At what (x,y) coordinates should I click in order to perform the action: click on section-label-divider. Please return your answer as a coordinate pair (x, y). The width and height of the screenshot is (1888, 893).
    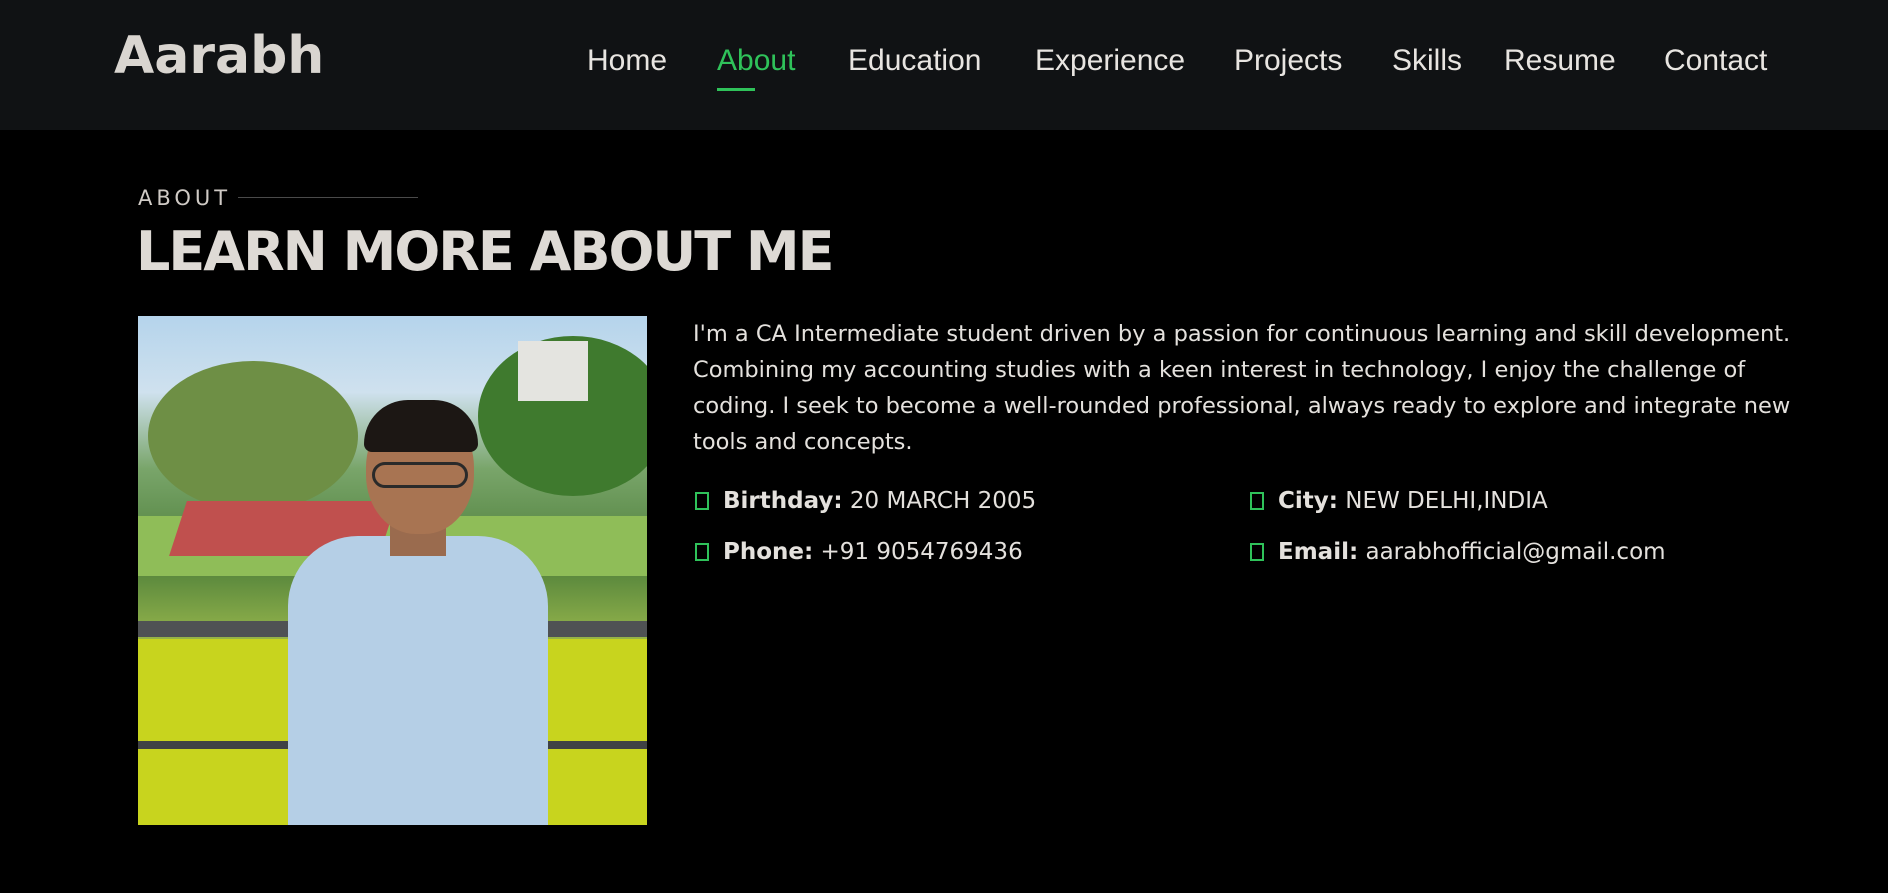
    Looking at the image, I should click on (328, 197).